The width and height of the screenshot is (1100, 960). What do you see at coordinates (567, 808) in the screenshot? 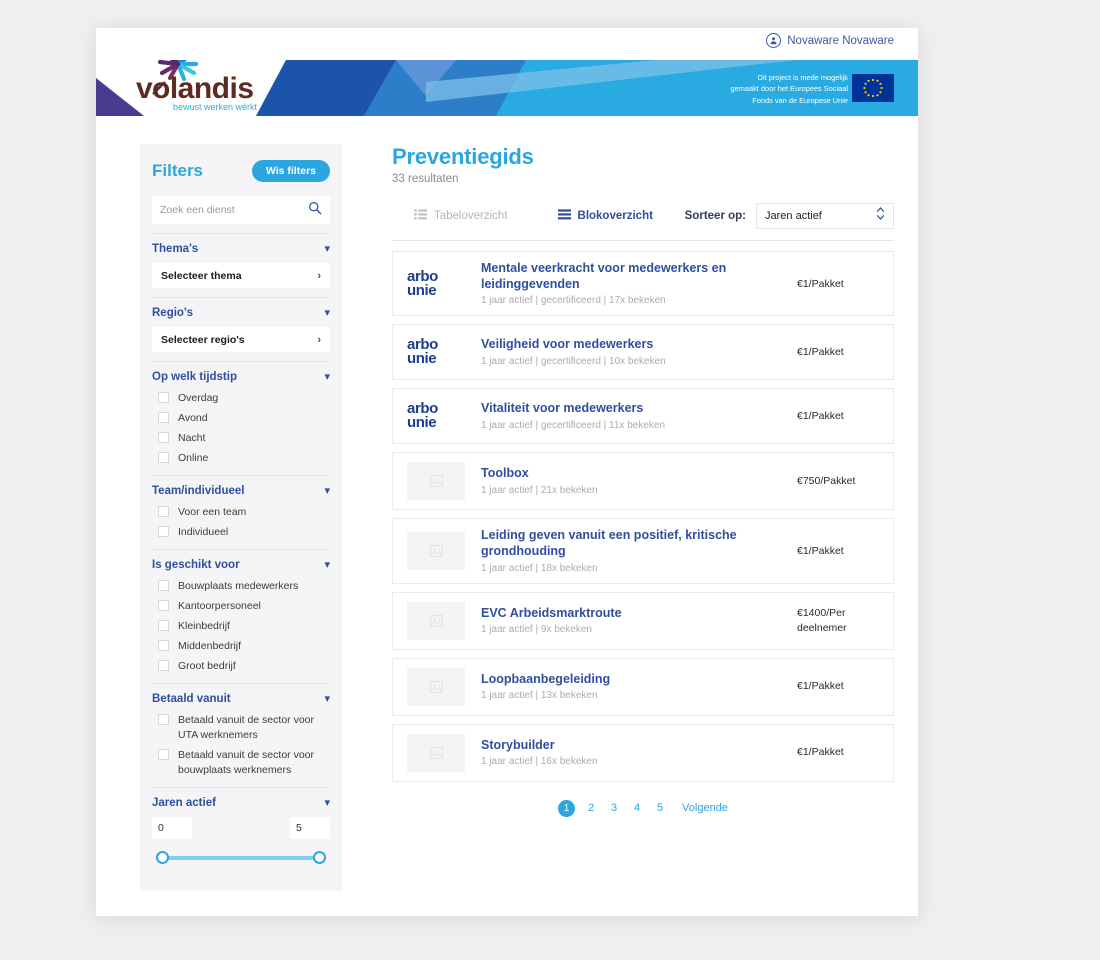
I see `pagination-page-1: 1` at bounding box center [567, 808].